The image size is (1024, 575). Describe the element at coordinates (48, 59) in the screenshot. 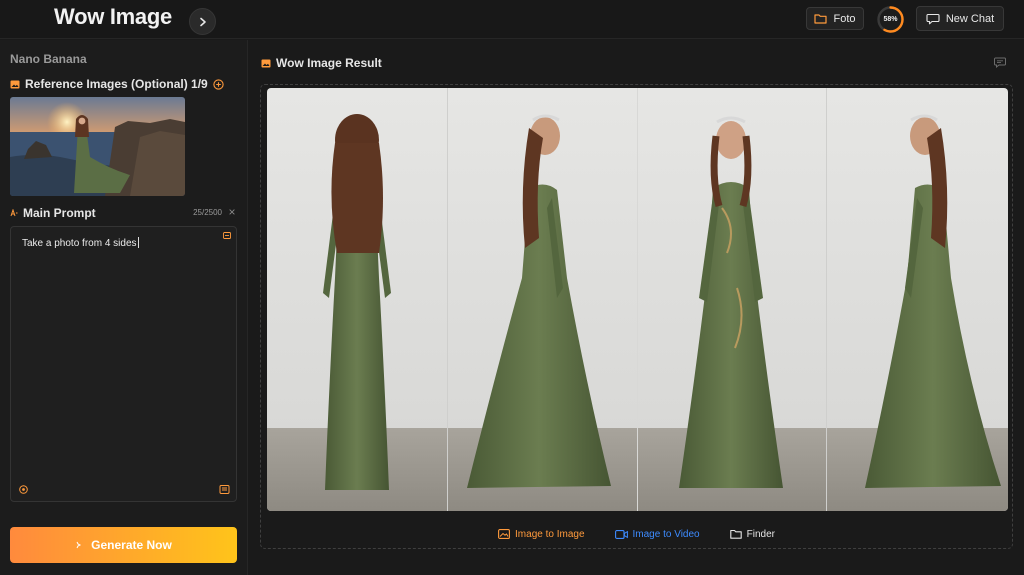

I see `model-name: Nano Banana` at that location.